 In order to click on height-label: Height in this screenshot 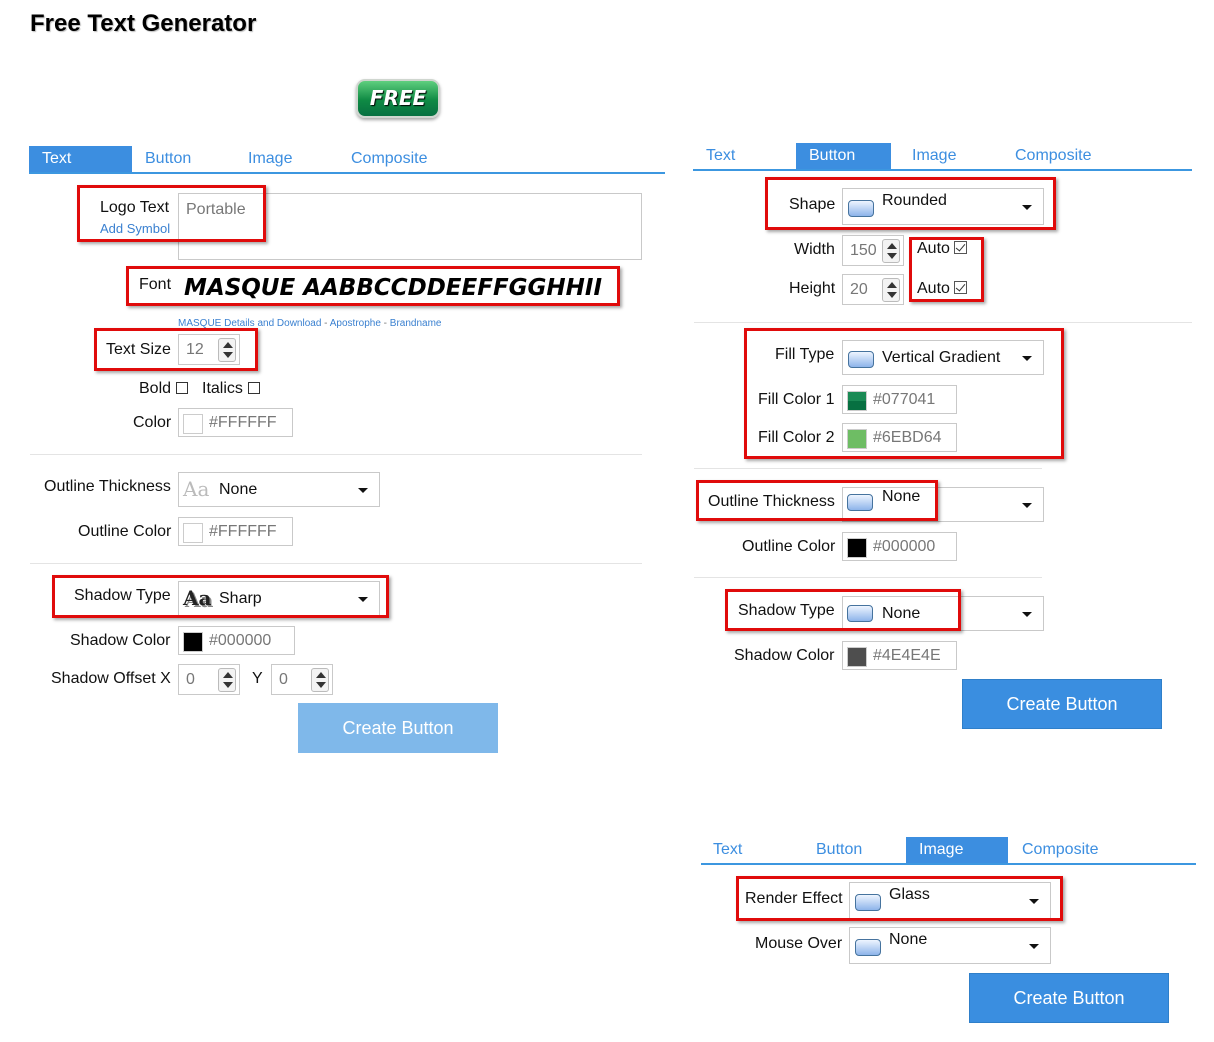, I will do `click(812, 288)`.